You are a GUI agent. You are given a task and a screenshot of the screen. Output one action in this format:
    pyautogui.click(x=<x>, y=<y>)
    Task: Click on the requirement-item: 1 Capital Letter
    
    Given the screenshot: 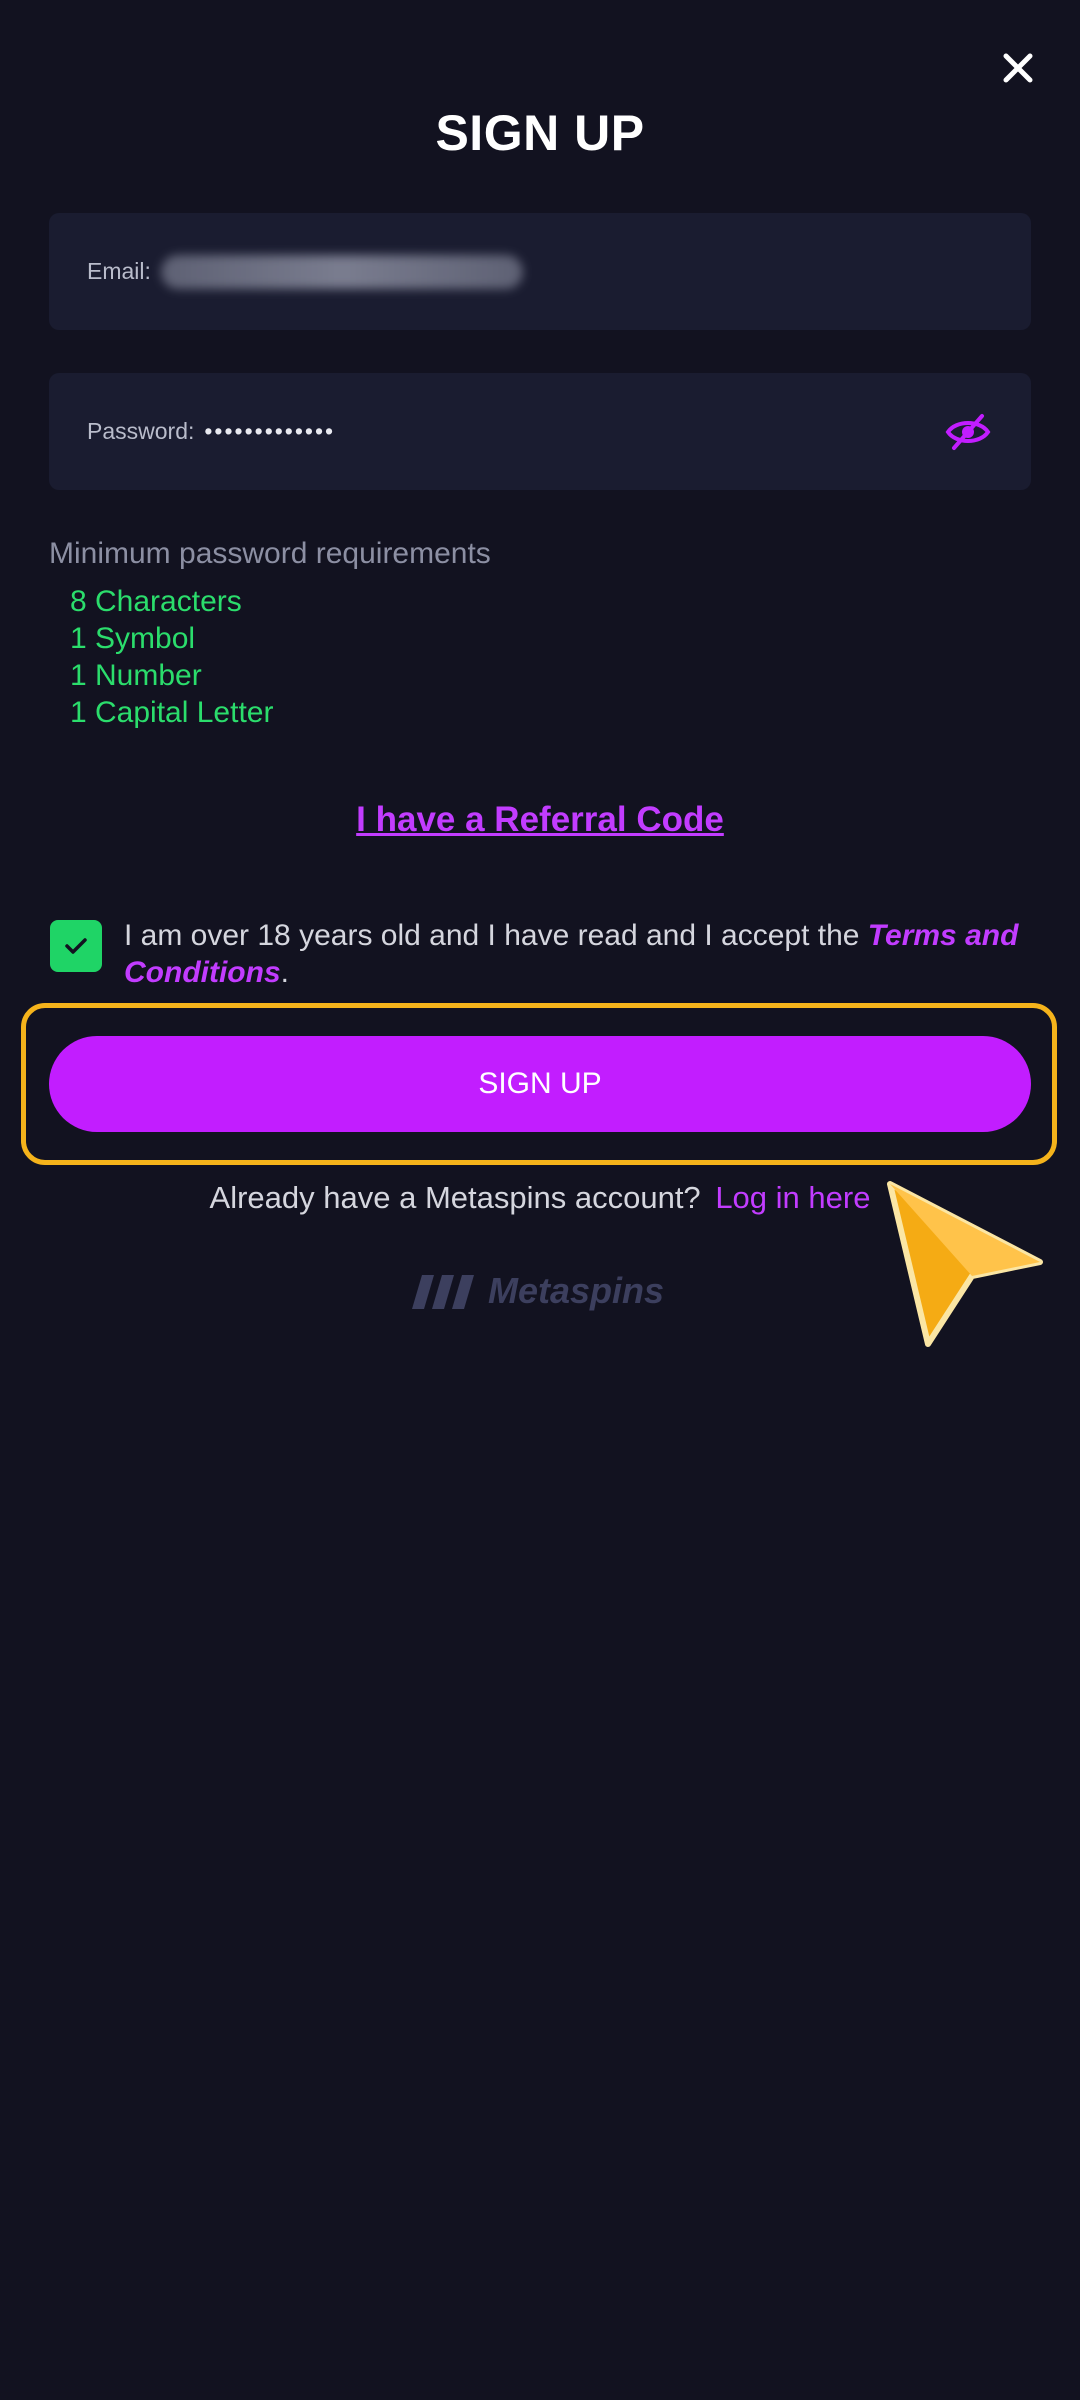 What is the action you would take?
    pyautogui.click(x=172, y=712)
    